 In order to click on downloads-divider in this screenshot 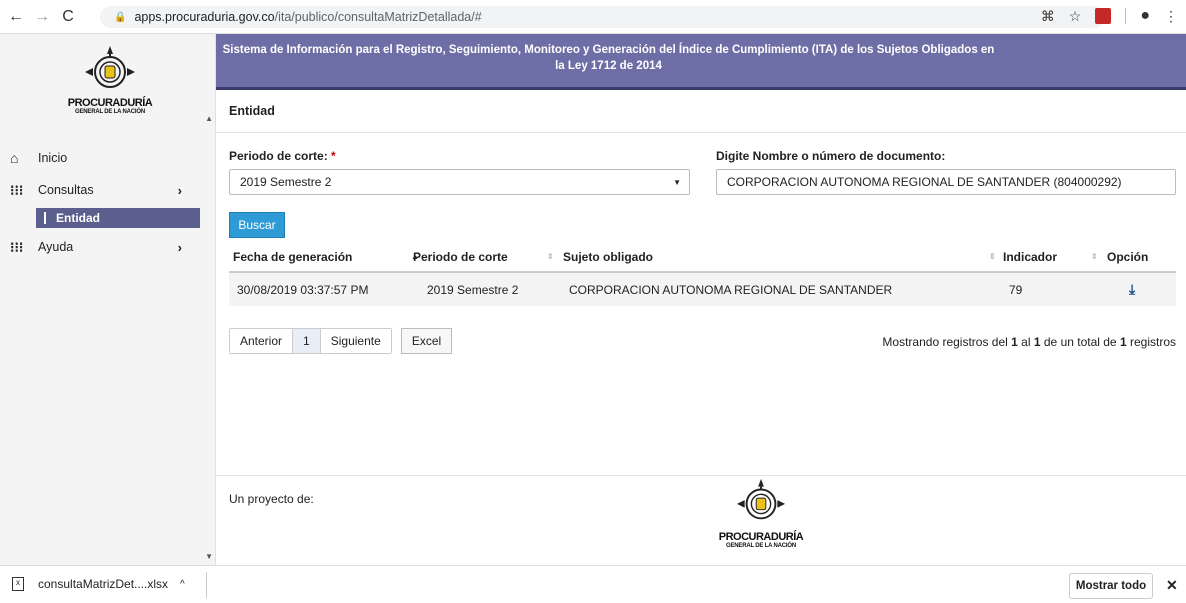, I will do `click(206, 585)`.